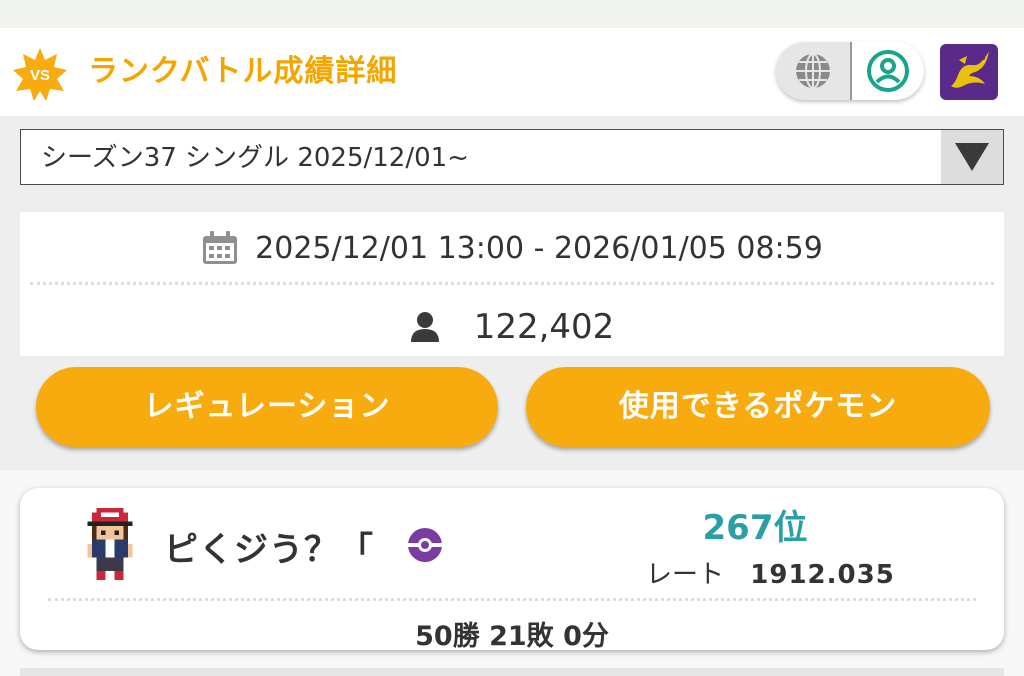  Describe the element at coordinates (424, 327) in the screenshot. I see `person-icon` at that location.